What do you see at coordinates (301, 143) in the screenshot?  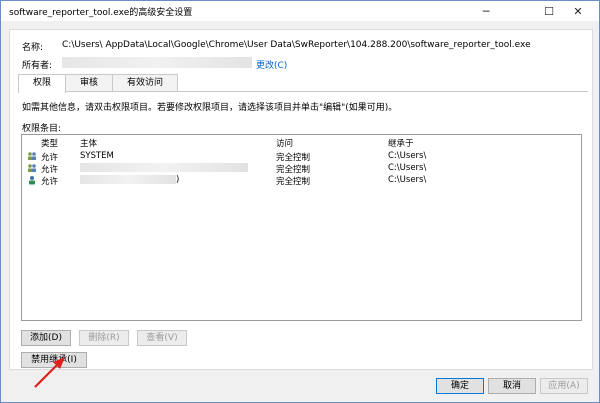 I see `list-header: 类型 主体 访问 继承于` at bounding box center [301, 143].